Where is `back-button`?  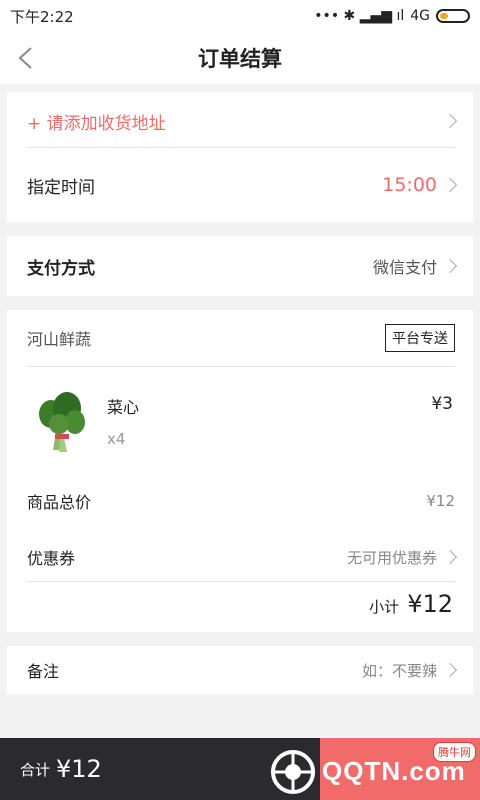
back-button is located at coordinates (25, 58).